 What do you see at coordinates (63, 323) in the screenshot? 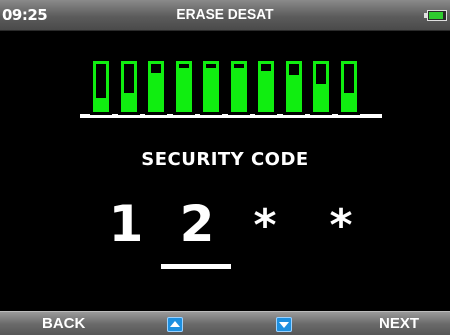
I see `back-button: BACK` at bounding box center [63, 323].